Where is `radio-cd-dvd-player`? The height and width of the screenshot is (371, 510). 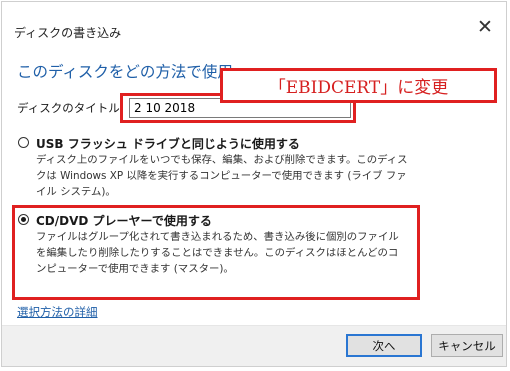 radio-cd-dvd-player is located at coordinates (23, 219).